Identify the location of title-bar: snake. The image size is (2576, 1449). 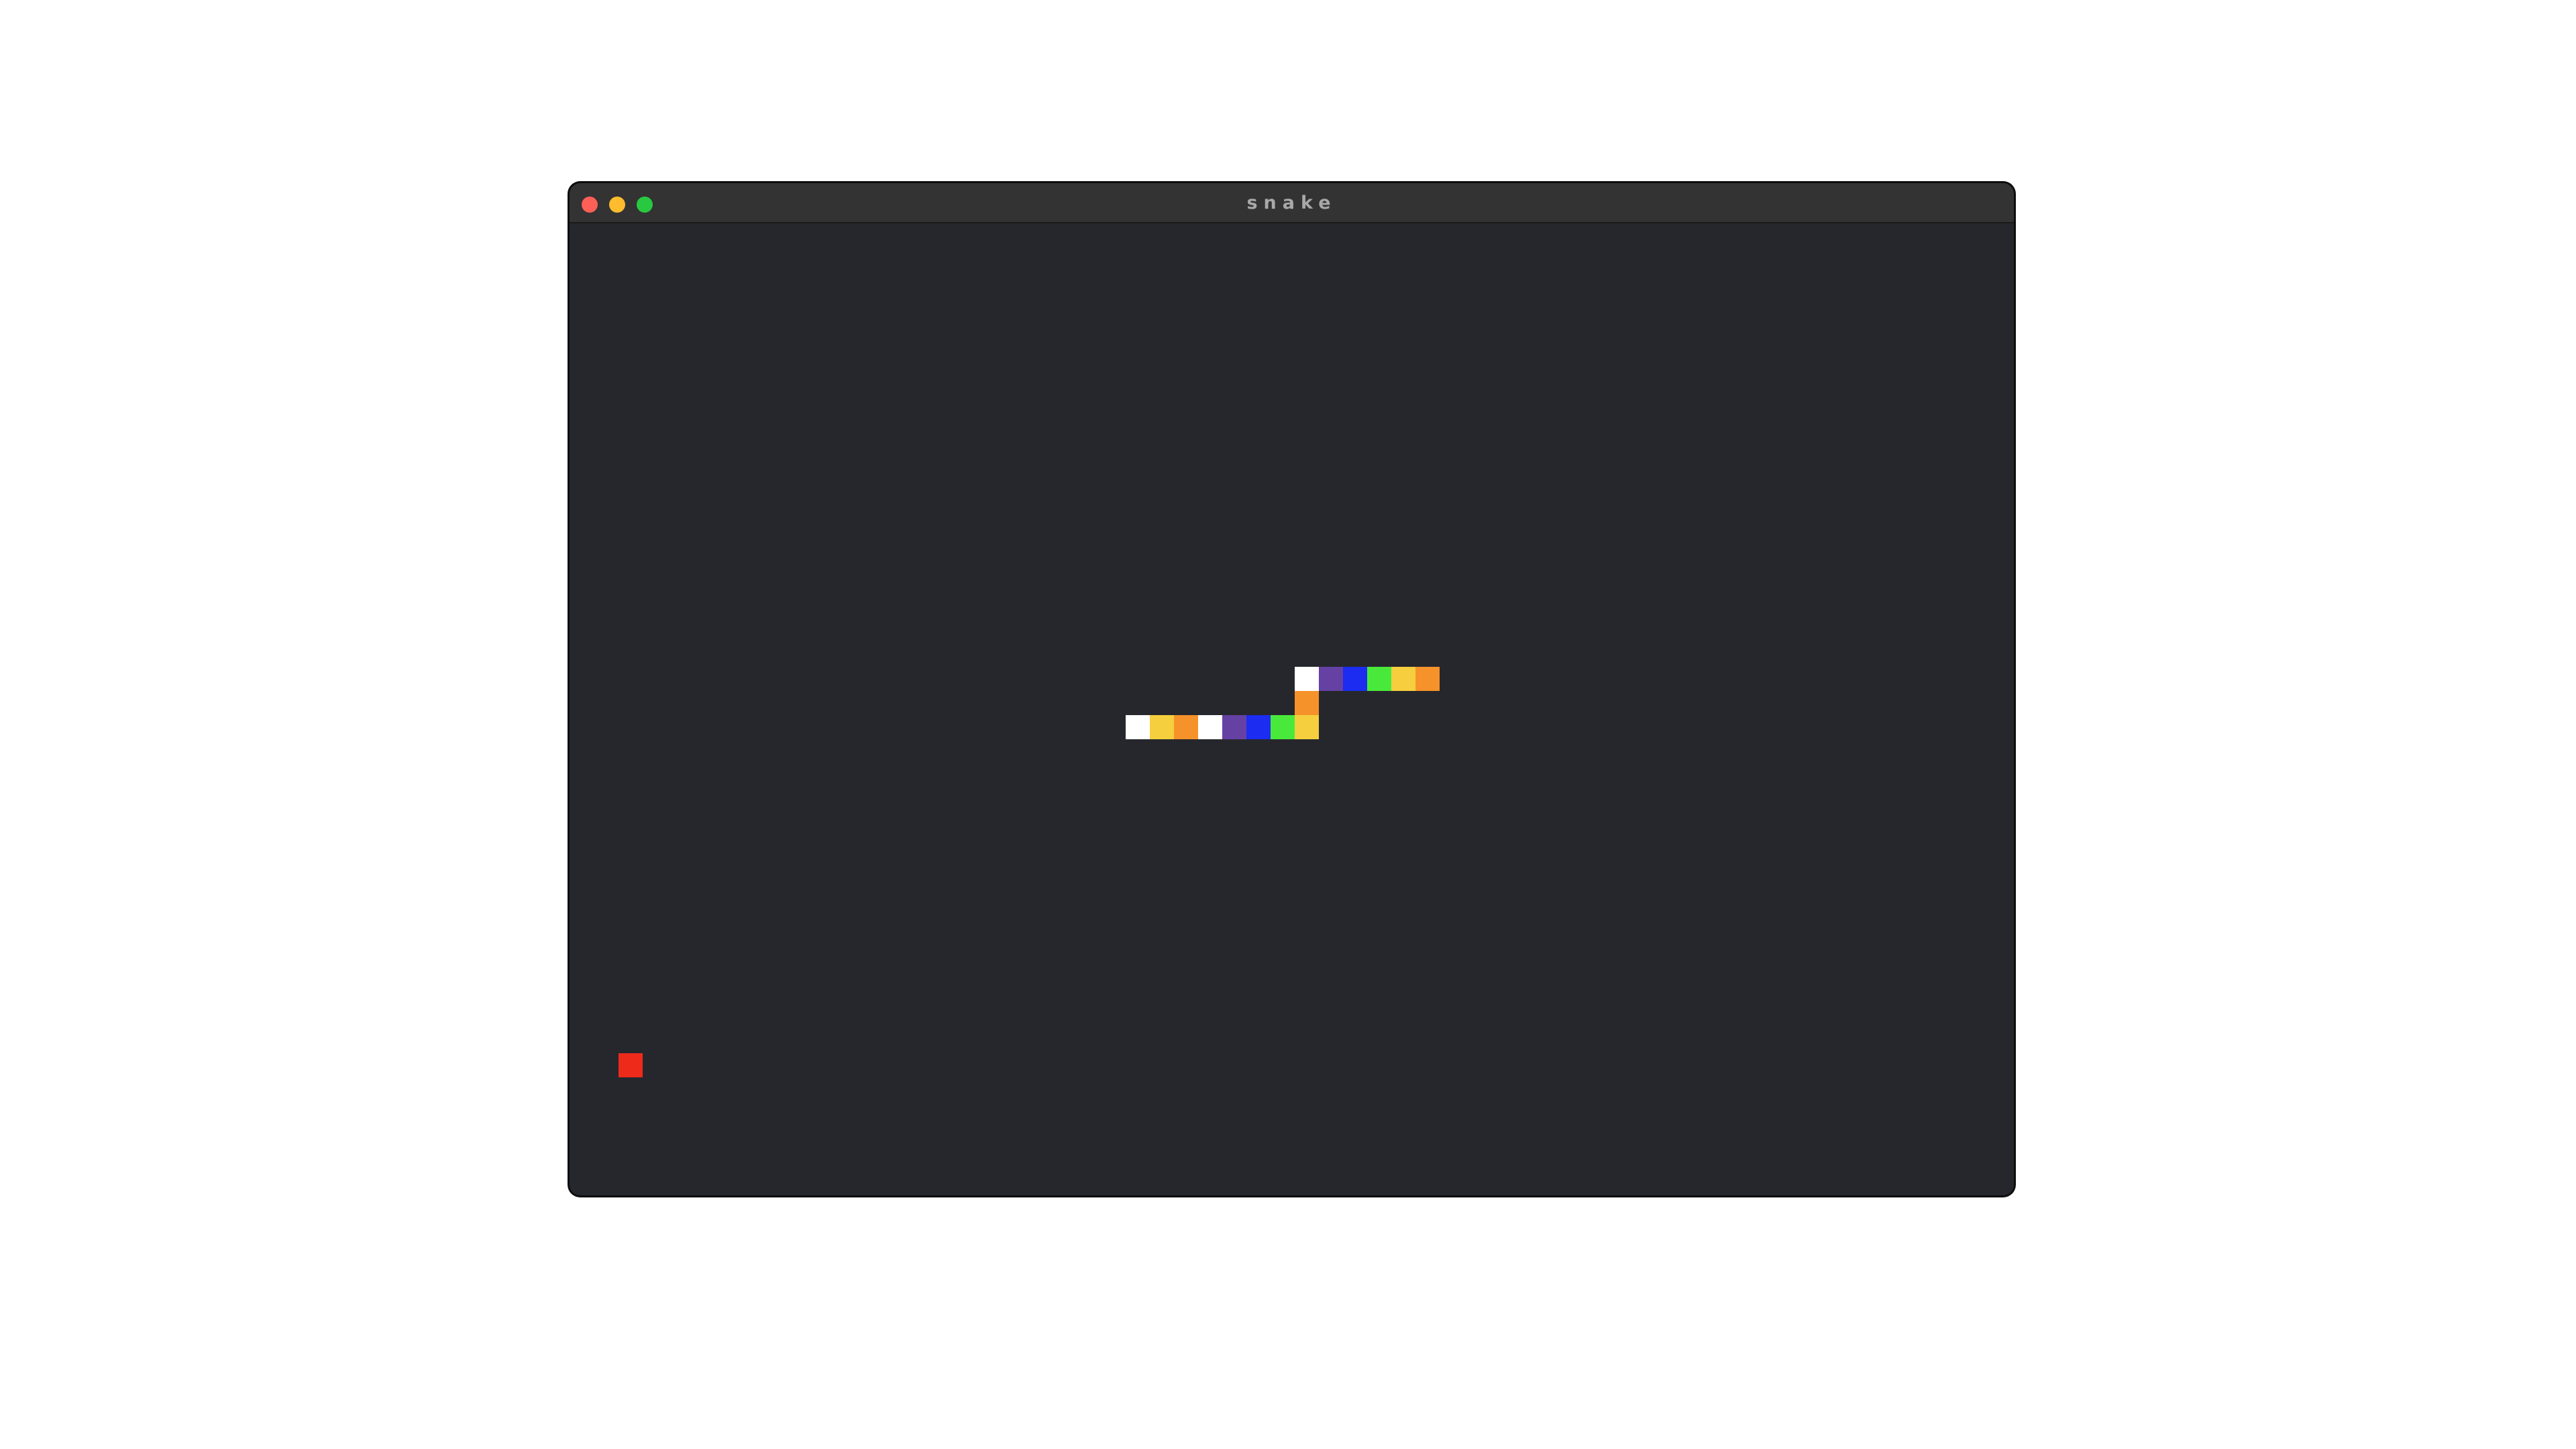
(1292, 203).